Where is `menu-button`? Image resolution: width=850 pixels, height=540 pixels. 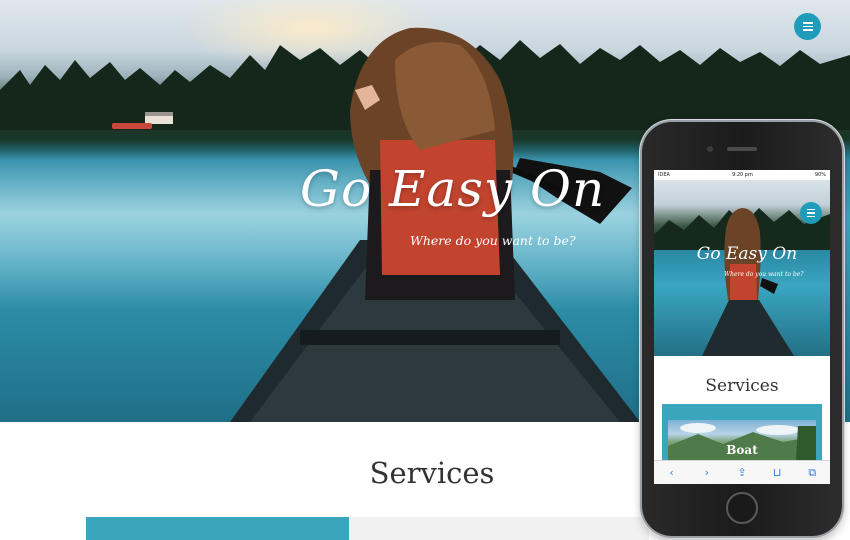 menu-button is located at coordinates (807, 26).